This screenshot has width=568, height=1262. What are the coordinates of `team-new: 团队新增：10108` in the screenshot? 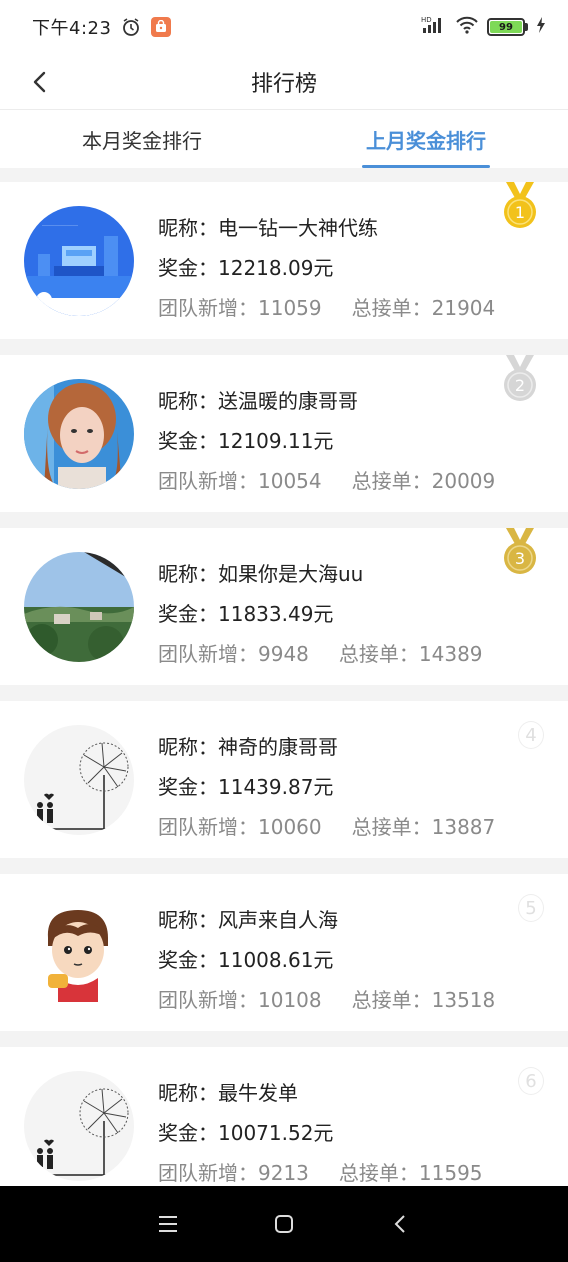 It's located at (240, 999).